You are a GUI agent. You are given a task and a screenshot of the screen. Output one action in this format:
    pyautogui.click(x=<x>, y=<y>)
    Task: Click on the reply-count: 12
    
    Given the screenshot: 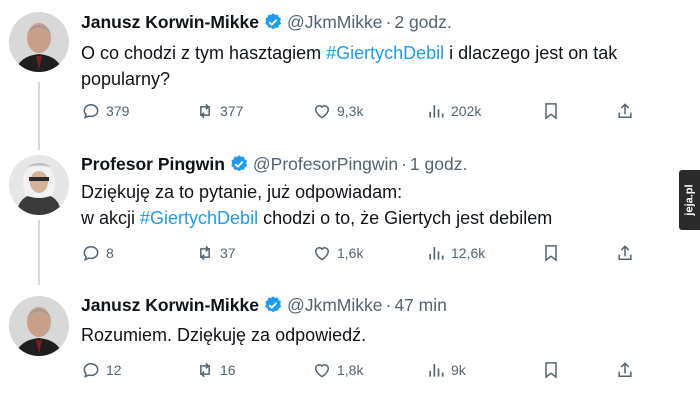 What is the action you would take?
    pyautogui.click(x=114, y=370)
    